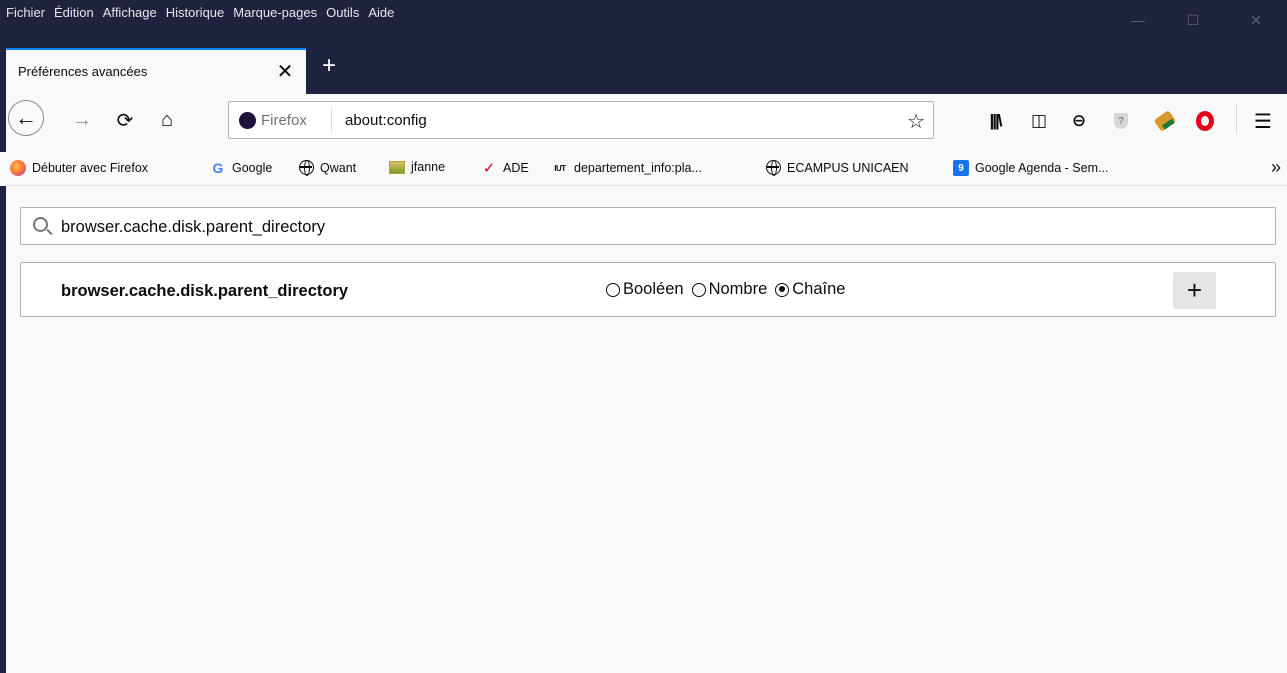  What do you see at coordinates (342, 12) in the screenshot?
I see `menu-outils: Outils` at bounding box center [342, 12].